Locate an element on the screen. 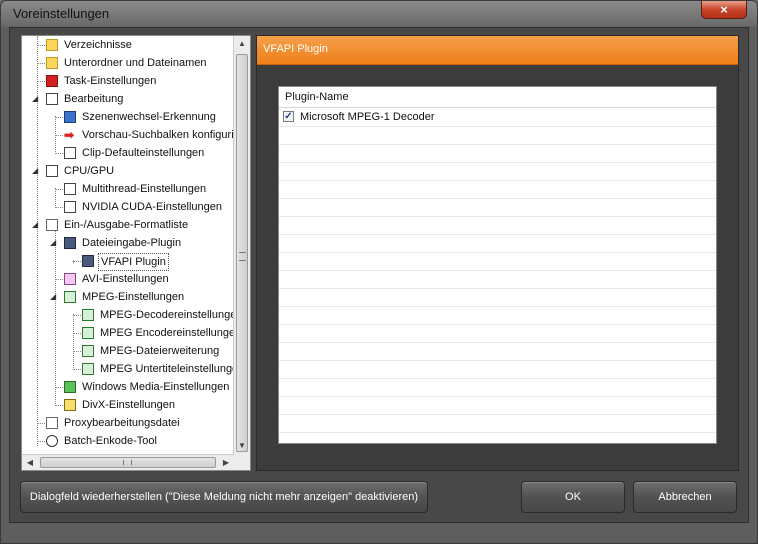 The image size is (758, 544). avi-icon is located at coordinates (70, 279).